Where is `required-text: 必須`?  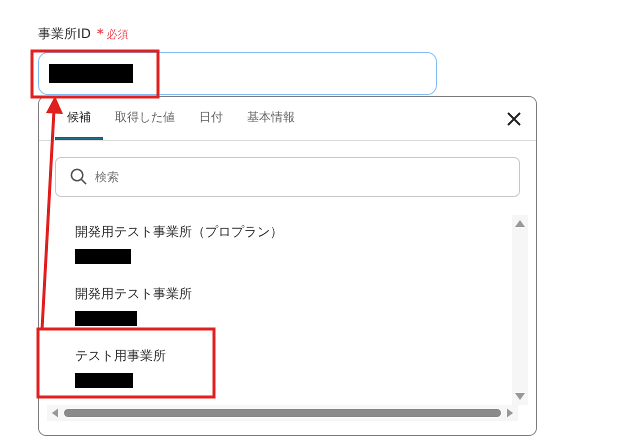 required-text: 必須 is located at coordinates (117, 34).